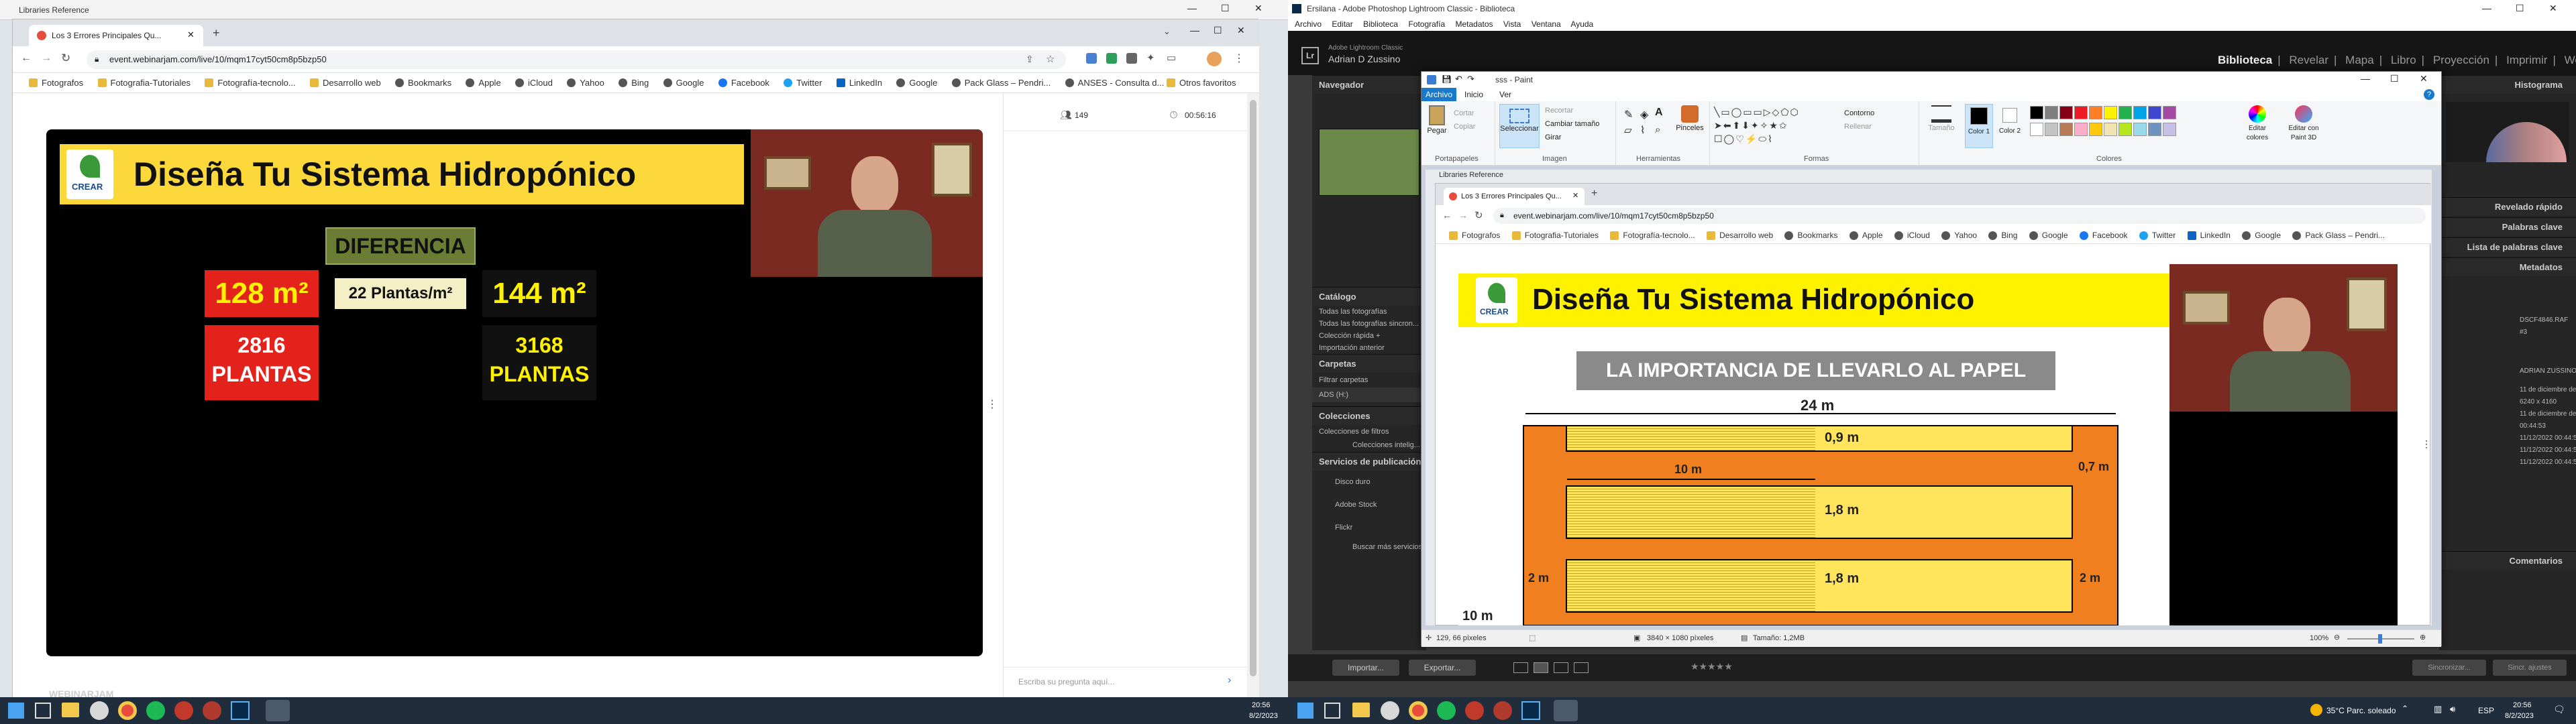 This screenshot has width=2576, height=724. What do you see at coordinates (2507, 206) in the screenshot?
I see `quick-develop-header: Revelado rápido` at bounding box center [2507, 206].